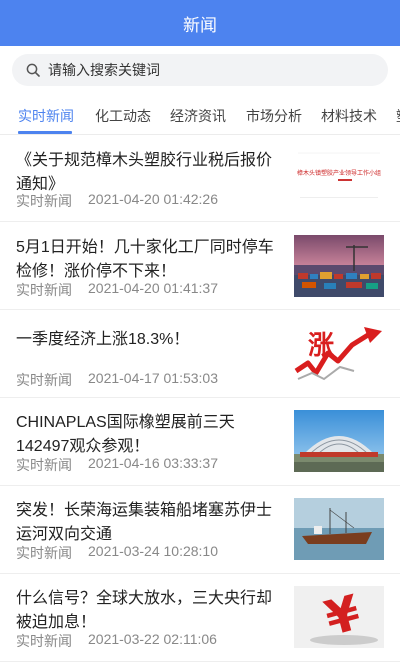 The width and height of the screenshot is (400, 666). I want to click on app-header: 新闻, so click(200, 23).